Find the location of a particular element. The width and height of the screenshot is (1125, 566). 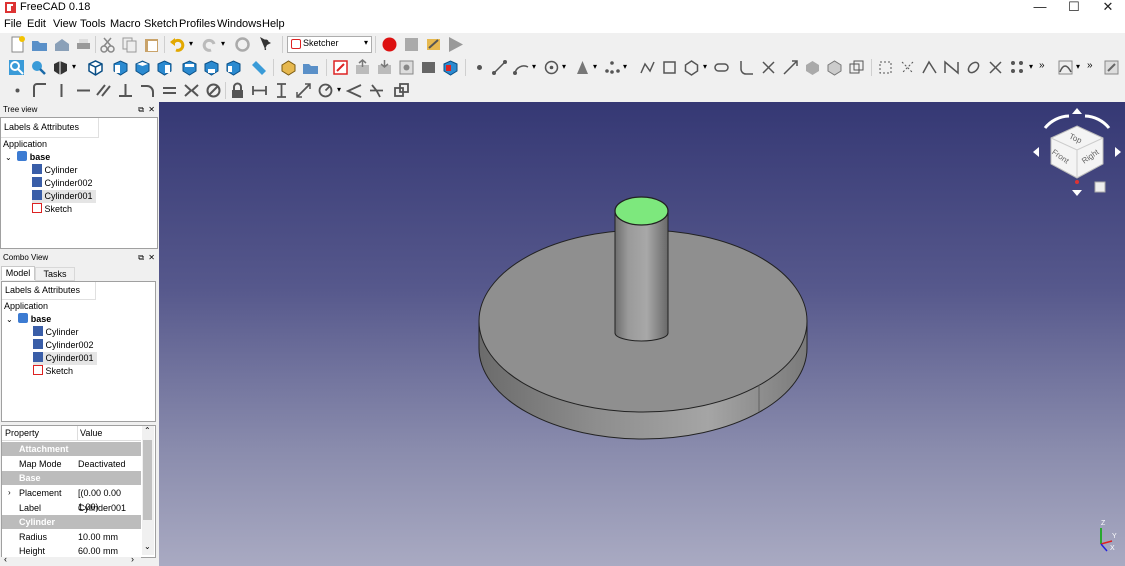

stop-macro-icon is located at coordinates (411, 44).